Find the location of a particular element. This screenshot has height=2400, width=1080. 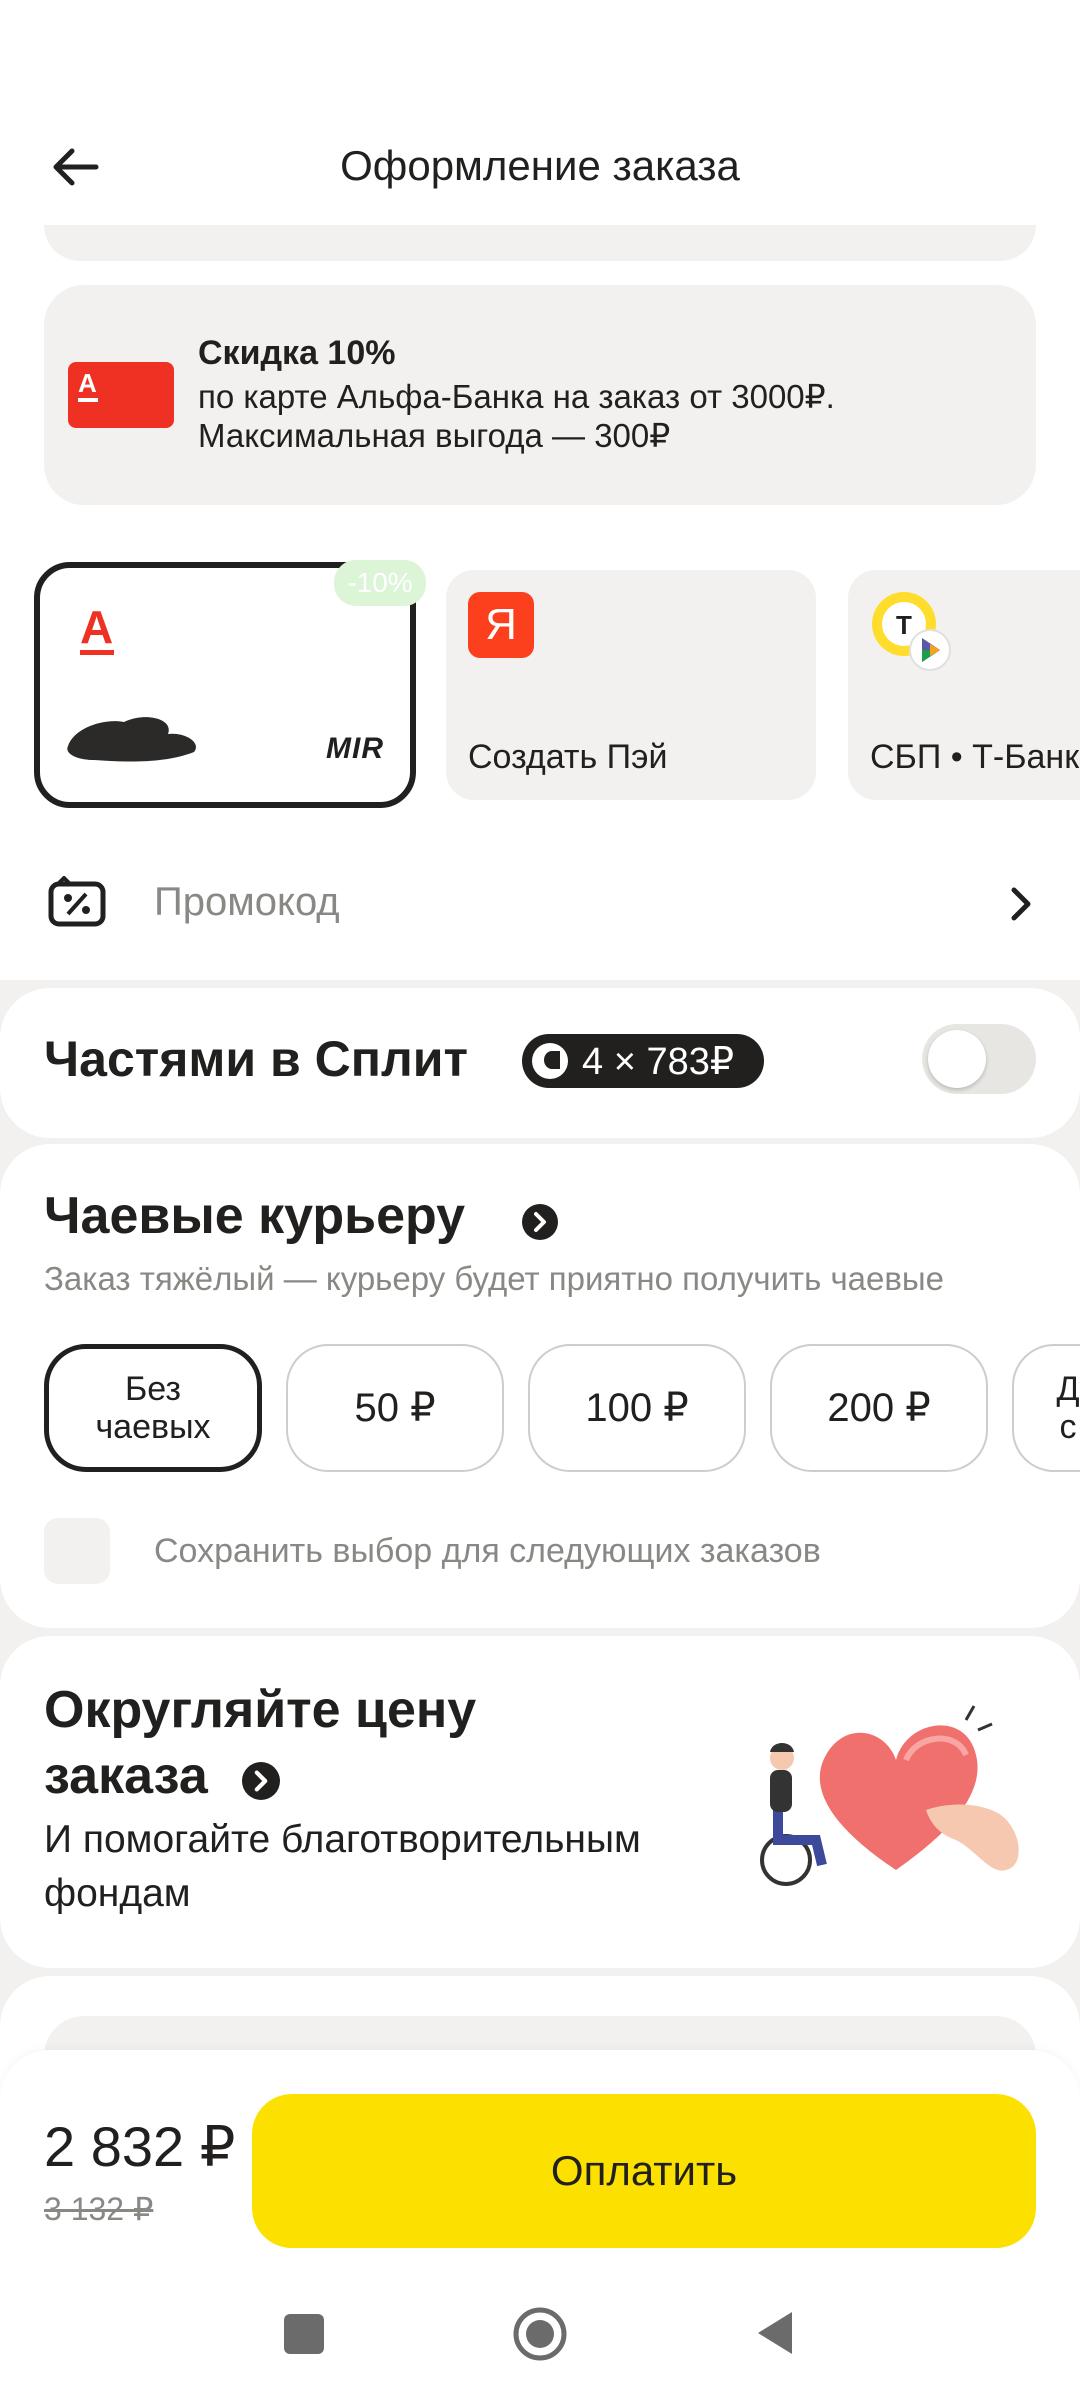

home-button is located at coordinates (540, 2334).